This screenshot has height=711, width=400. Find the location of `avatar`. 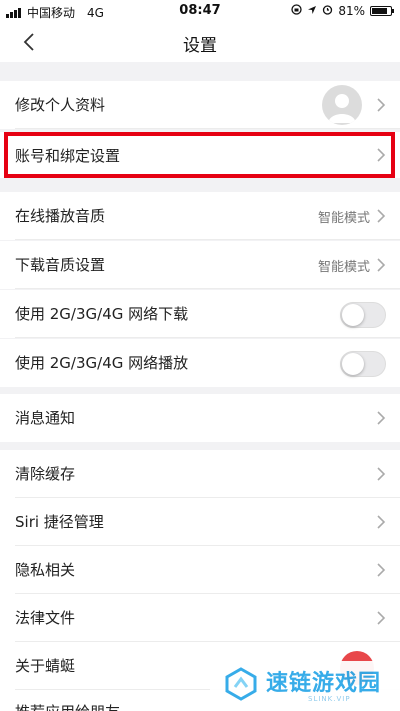

avatar is located at coordinates (342, 105).